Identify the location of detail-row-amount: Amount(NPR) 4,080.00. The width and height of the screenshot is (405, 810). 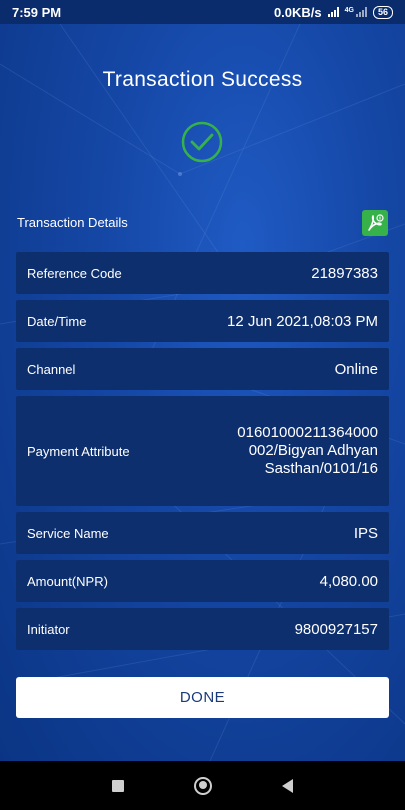
(202, 581).